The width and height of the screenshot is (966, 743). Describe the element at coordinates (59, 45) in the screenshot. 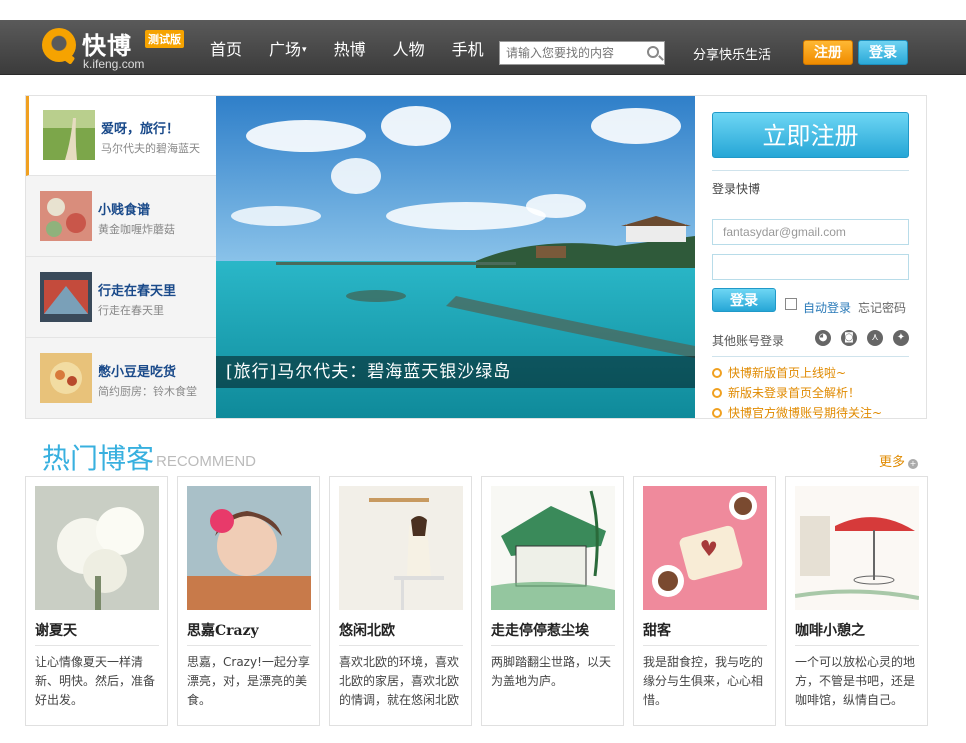

I see `logo-icon` at that location.